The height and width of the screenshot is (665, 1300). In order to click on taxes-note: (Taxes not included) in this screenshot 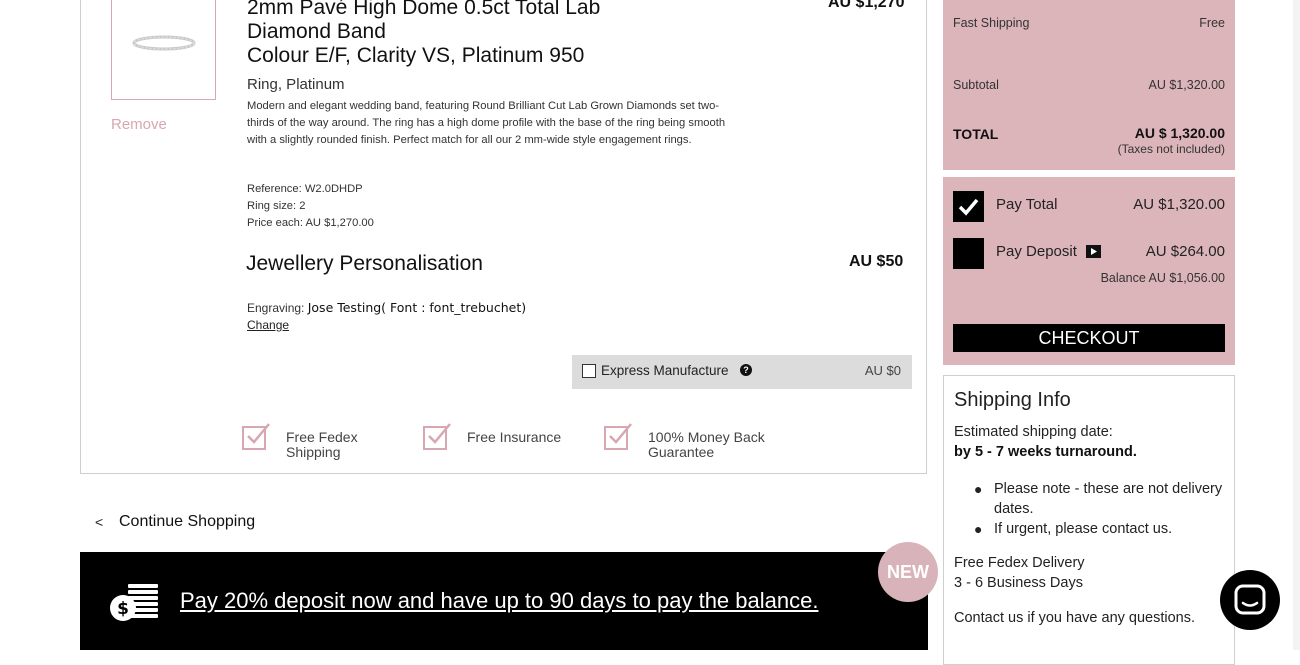, I will do `click(1171, 149)`.